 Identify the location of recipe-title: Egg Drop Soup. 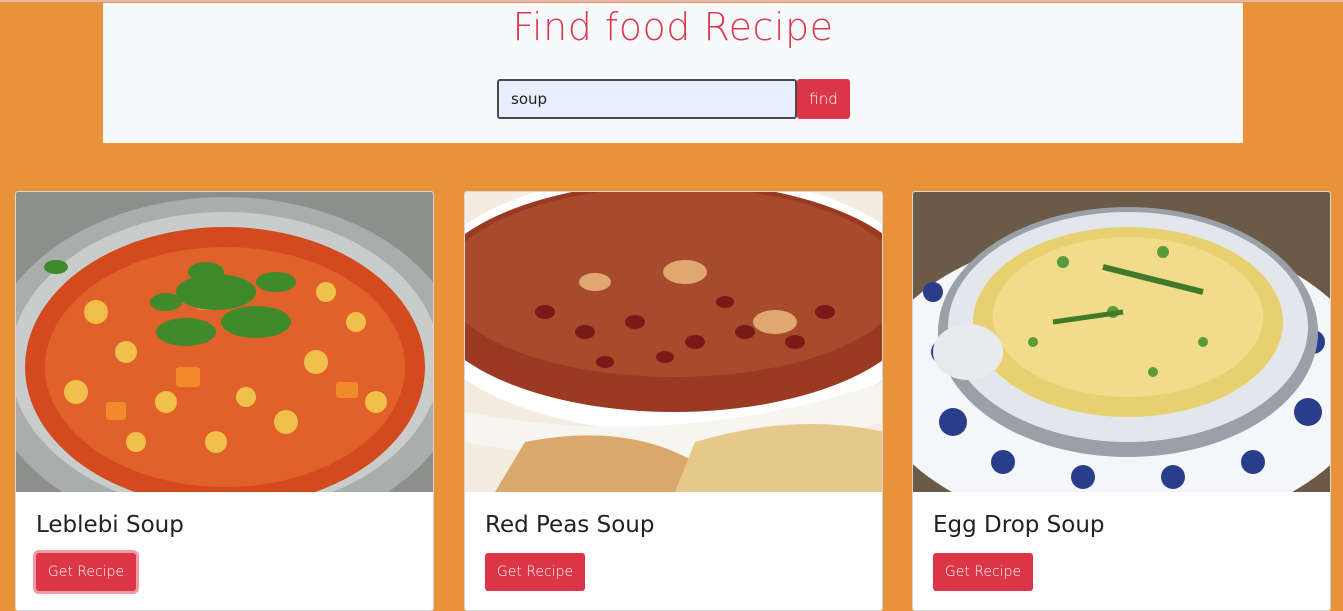
(1019, 525).